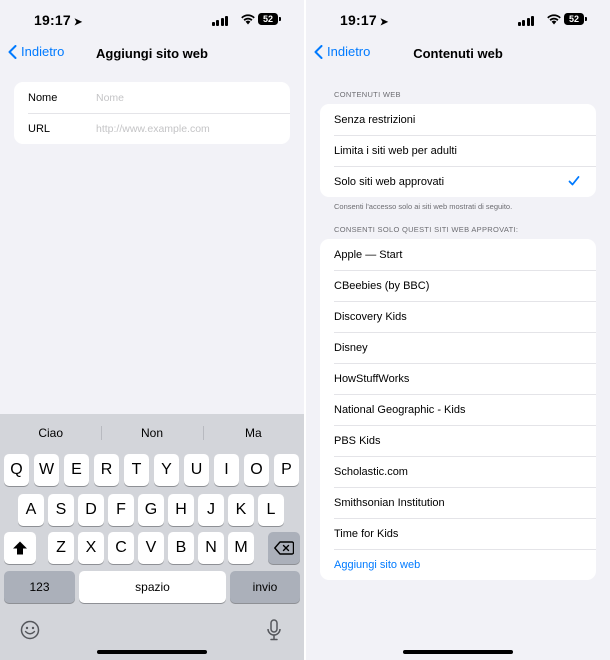 This screenshot has width=610, height=660. Describe the element at coordinates (166, 470) in the screenshot. I see `key-y: Y` at that location.